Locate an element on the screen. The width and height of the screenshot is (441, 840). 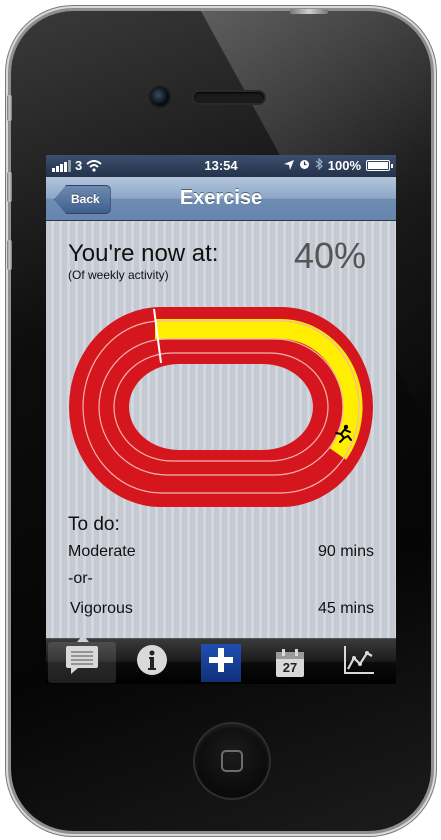
tab-chart is located at coordinates (359, 662).